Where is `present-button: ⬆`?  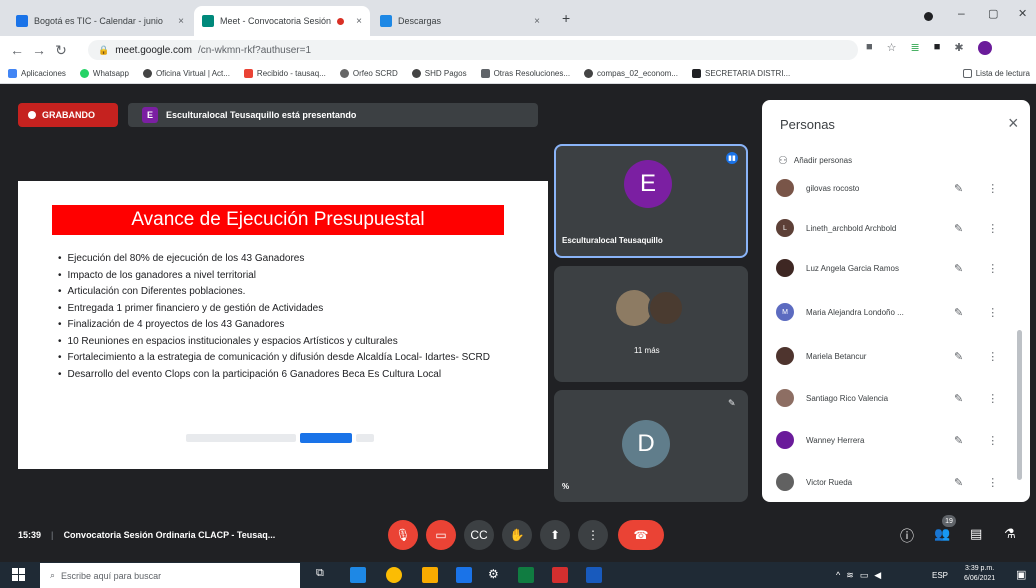 present-button: ⬆ is located at coordinates (555, 535).